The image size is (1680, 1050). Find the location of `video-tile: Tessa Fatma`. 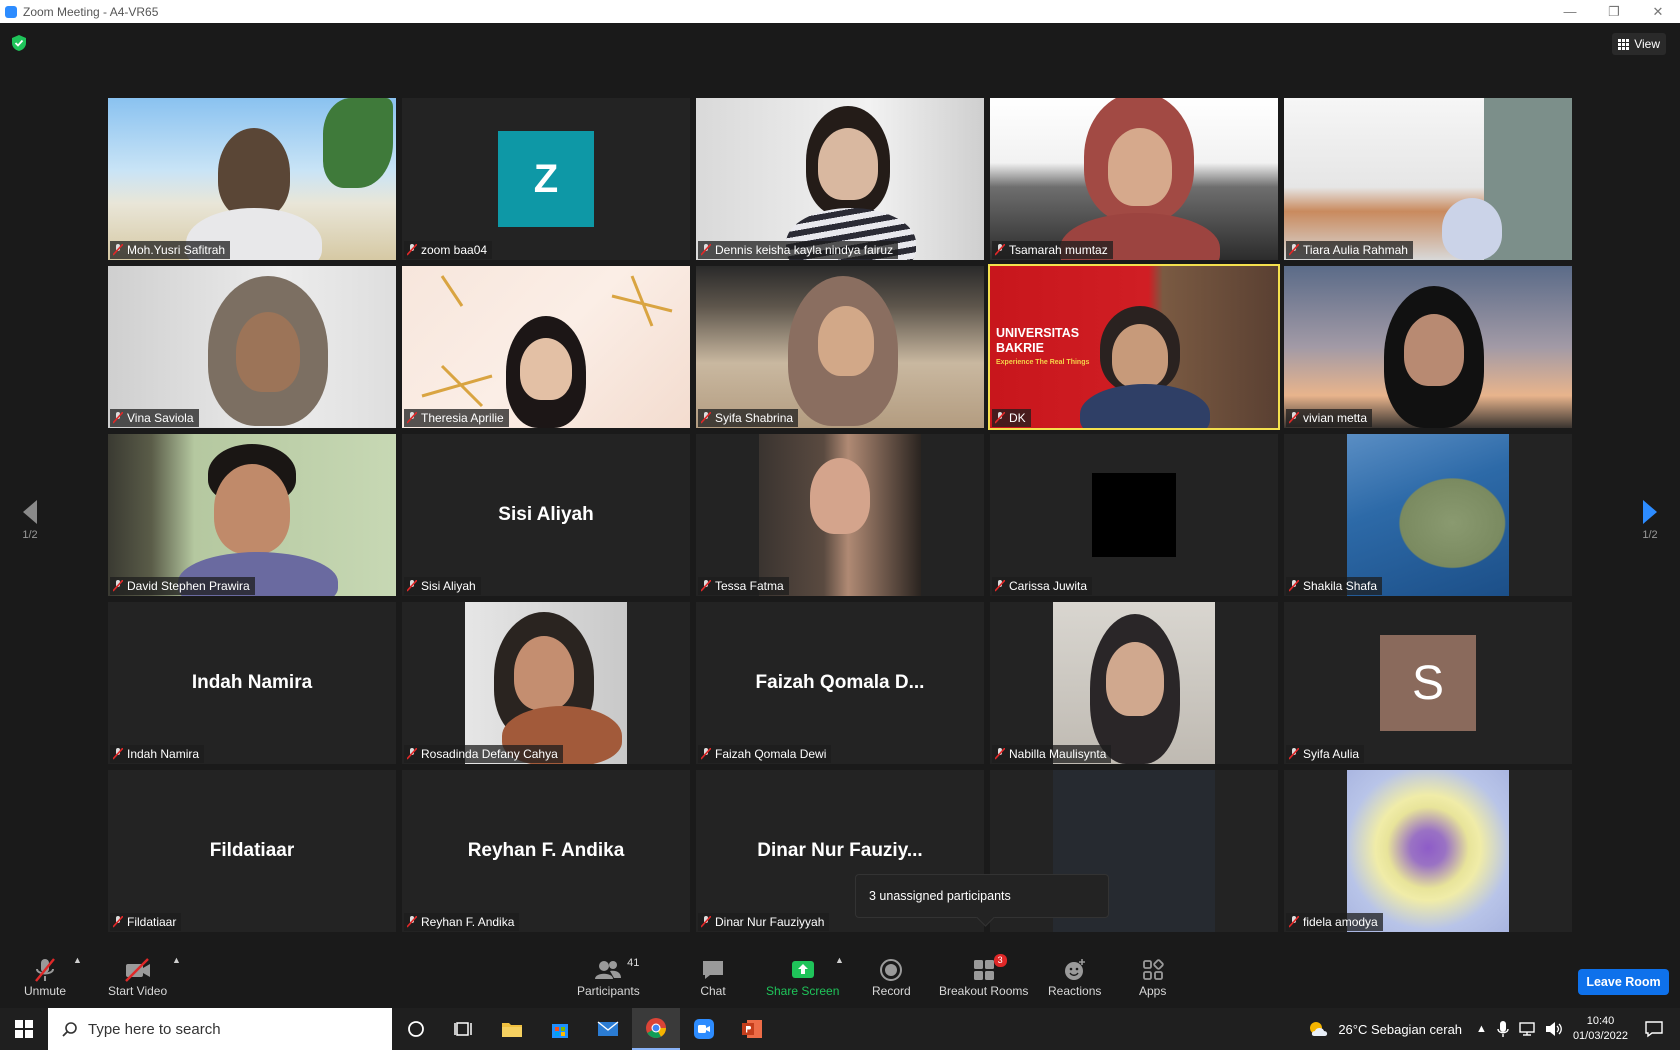

video-tile: Tessa Fatma is located at coordinates (840, 515).